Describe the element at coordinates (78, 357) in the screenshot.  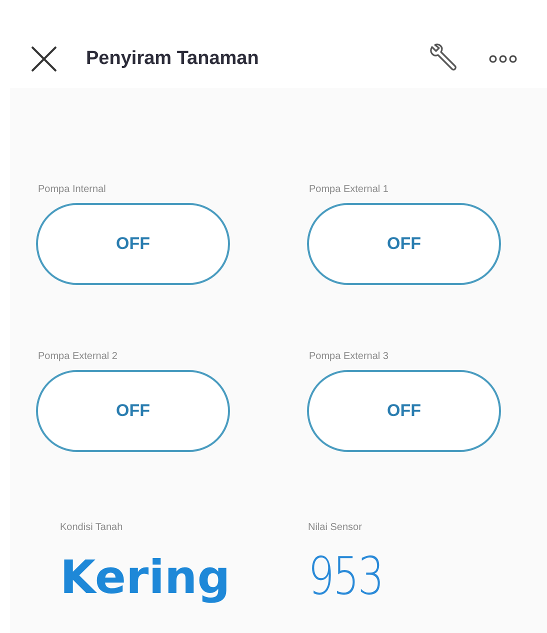
I see `switch-label: Pompa External 2` at that location.